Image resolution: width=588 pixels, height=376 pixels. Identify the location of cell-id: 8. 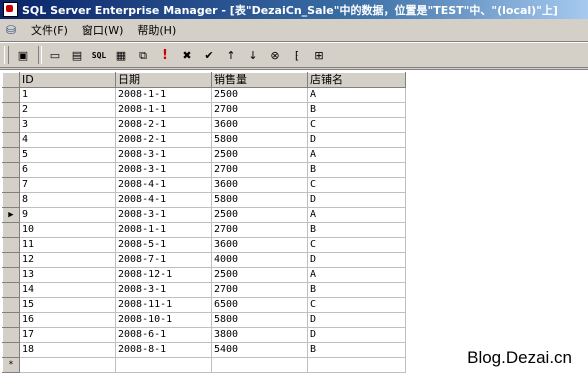
(67, 200).